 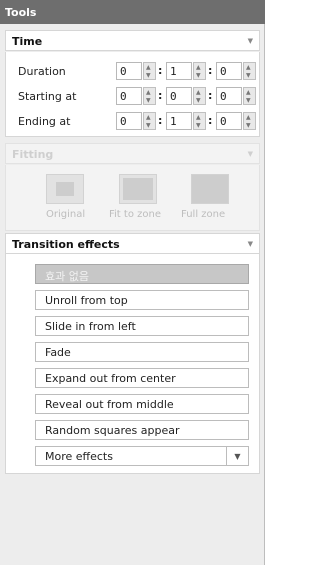 I want to click on start-minutes-field: 0, so click(x=179, y=96).